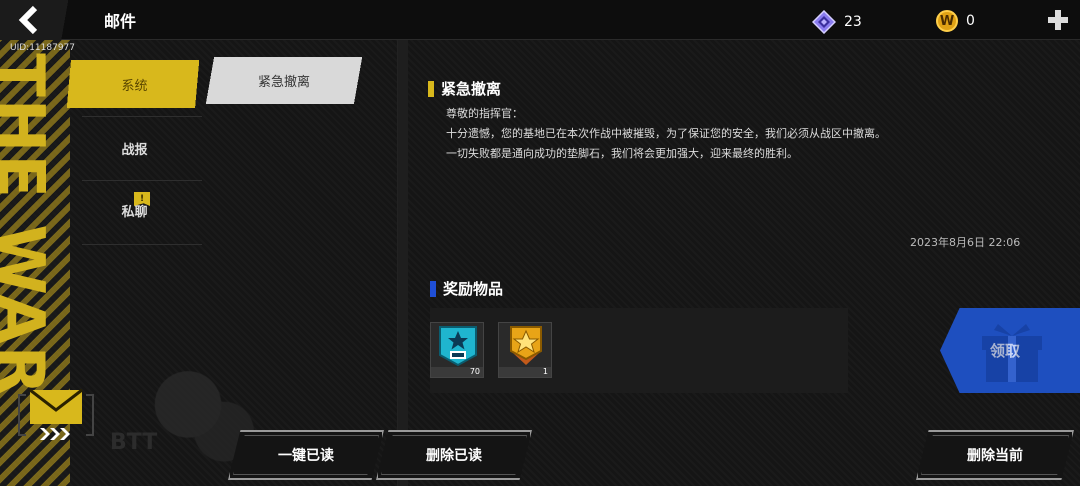 This screenshot has width=1080, height=486. I want to click on mail-title: 紧急撤离, so click(464, 88).